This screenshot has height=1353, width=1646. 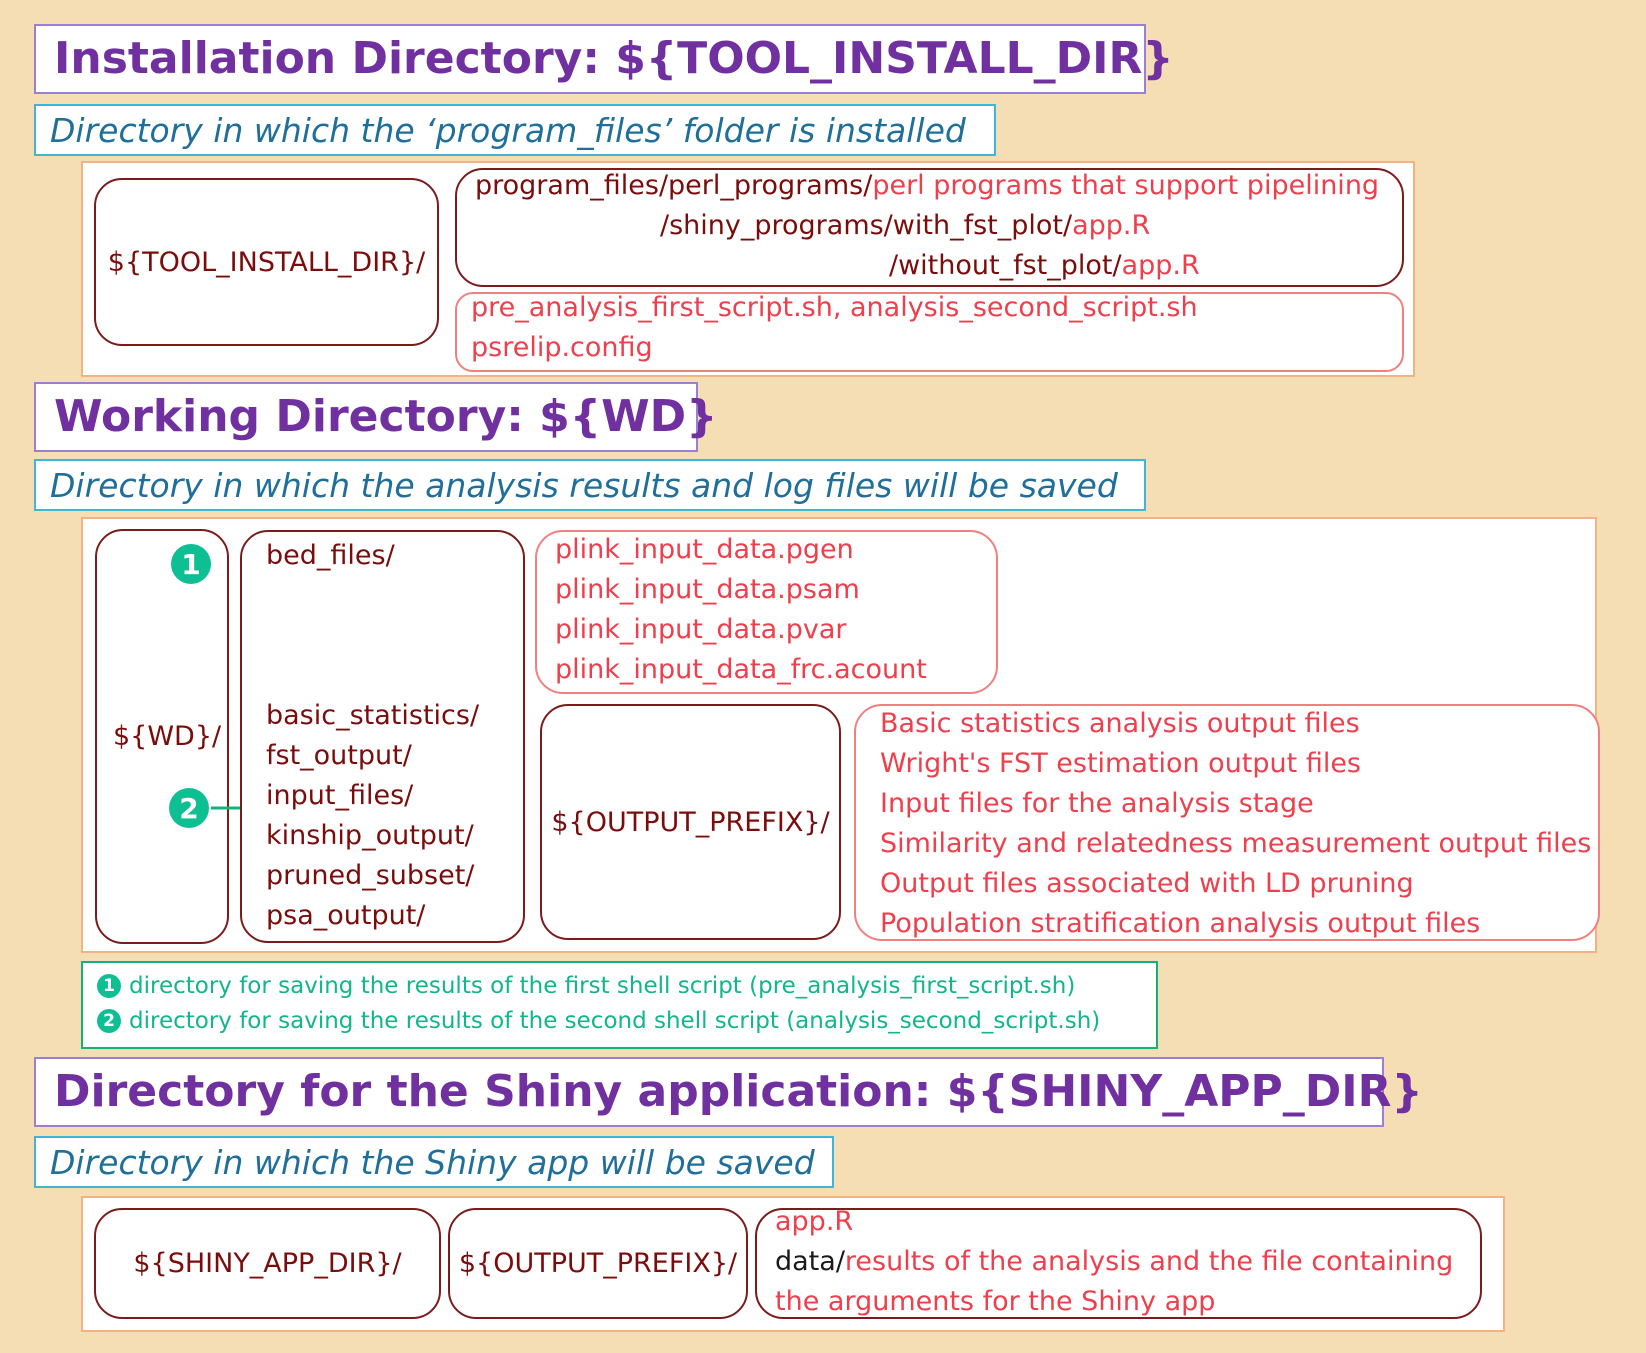 I want to click on subdir-item: pruned_subset/, so click(x=370, y=875).